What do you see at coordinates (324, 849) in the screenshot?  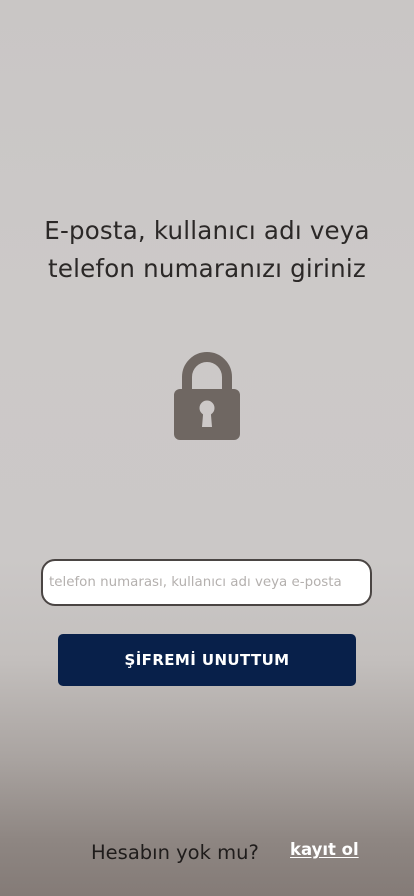 I see `signup-link: kayıt ol` at bounding box center [324, 849].